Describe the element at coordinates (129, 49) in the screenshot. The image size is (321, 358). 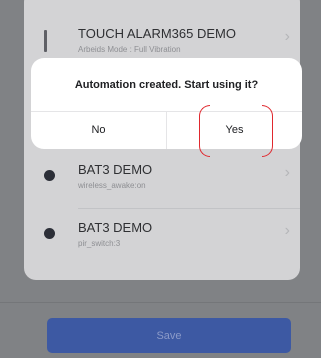
I see `device-condition: Arbeids Mode : Full Vibration` at that location.